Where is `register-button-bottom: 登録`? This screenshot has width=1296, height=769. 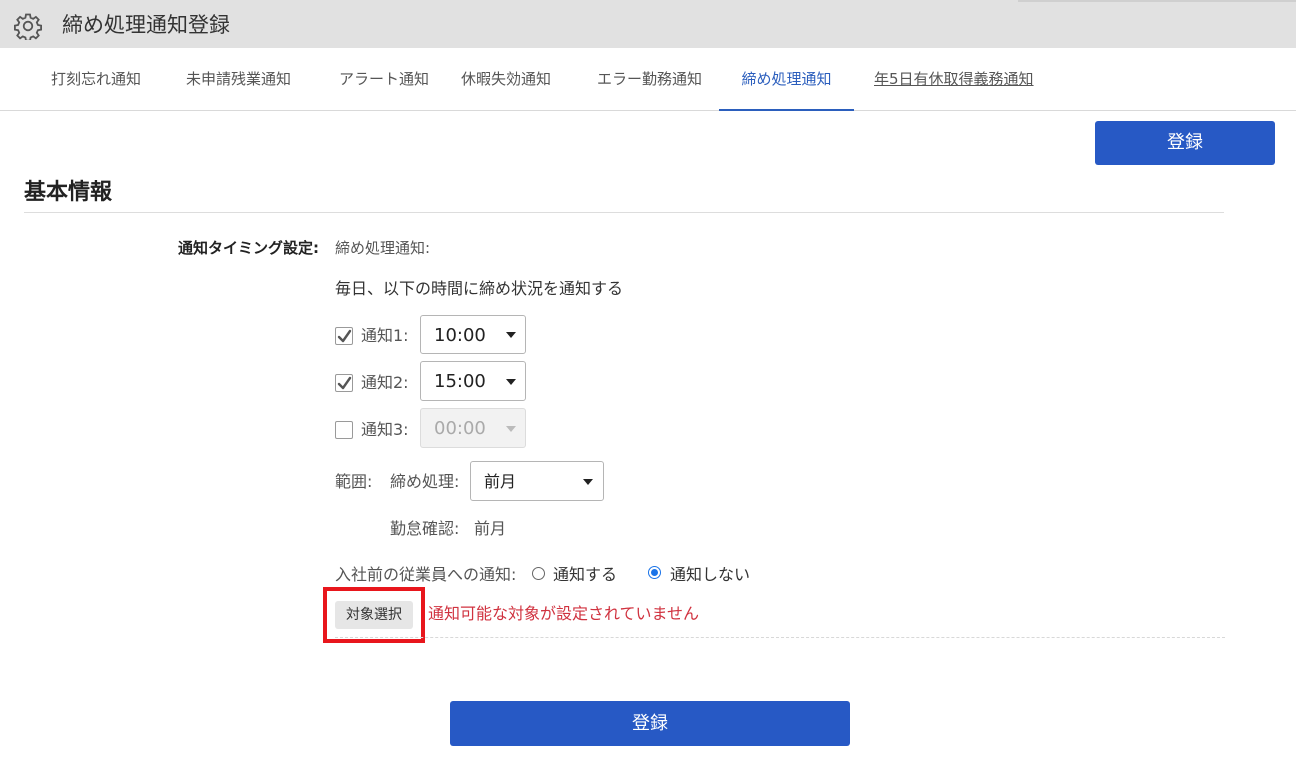
register-button-bottom: 登録 is located at coordinates (650, 723).